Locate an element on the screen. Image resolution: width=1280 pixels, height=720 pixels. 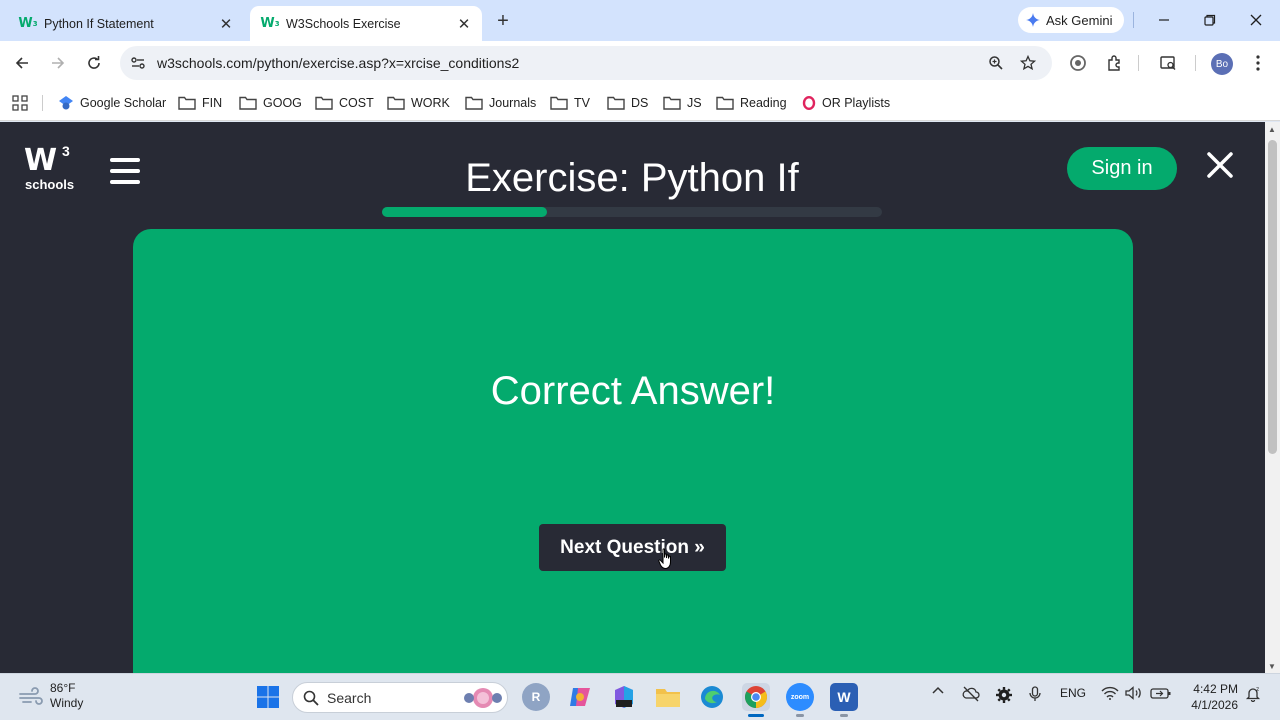
page-scrollbar: ▲ ▼ is located at coordinates (1272, 397).